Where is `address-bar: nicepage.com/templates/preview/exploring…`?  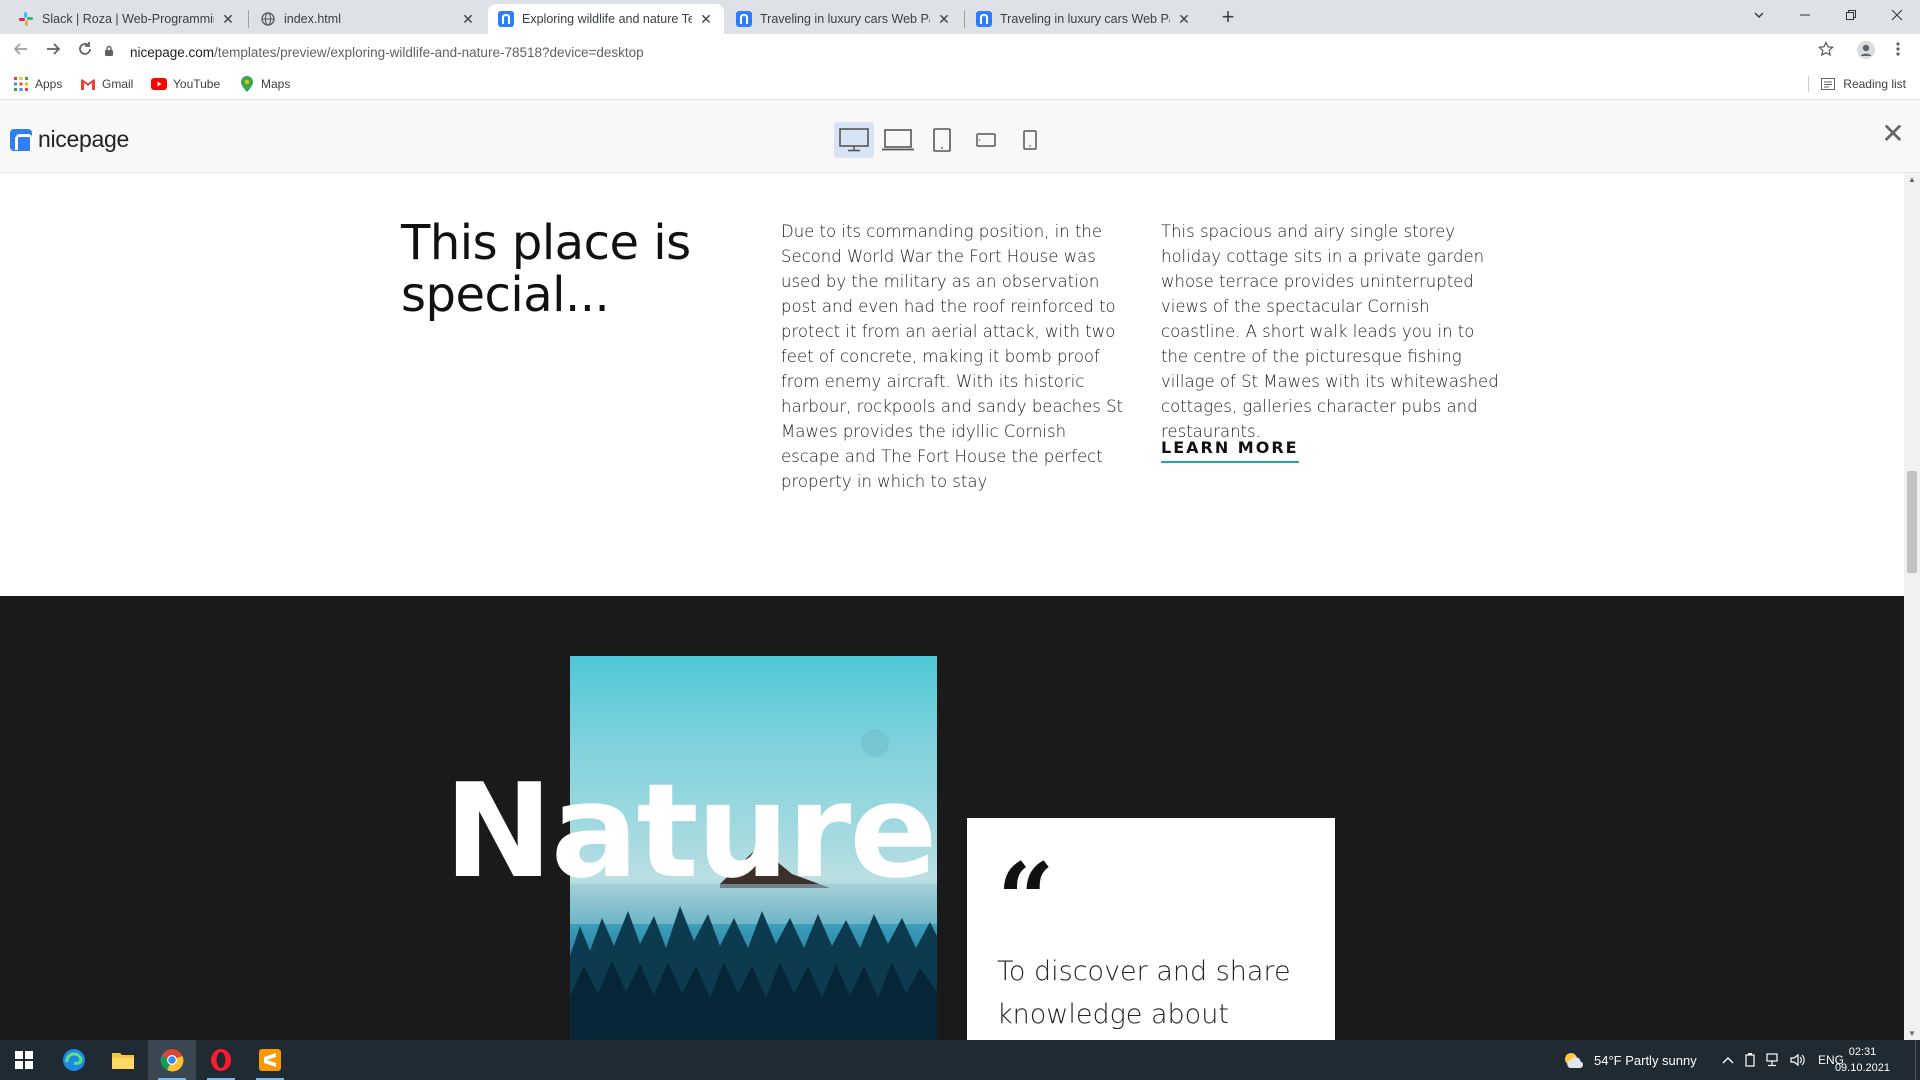
address-bar: nicepage.com/templates/preview/exploring… is located at coordinates (954, 52).